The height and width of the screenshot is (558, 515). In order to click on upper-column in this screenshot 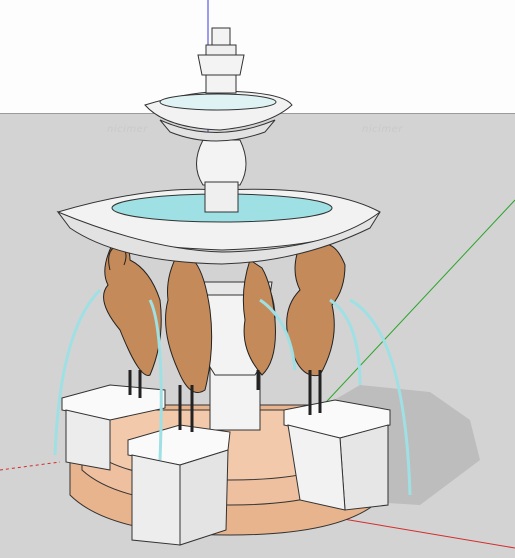, I will do `click(221, 162)`.